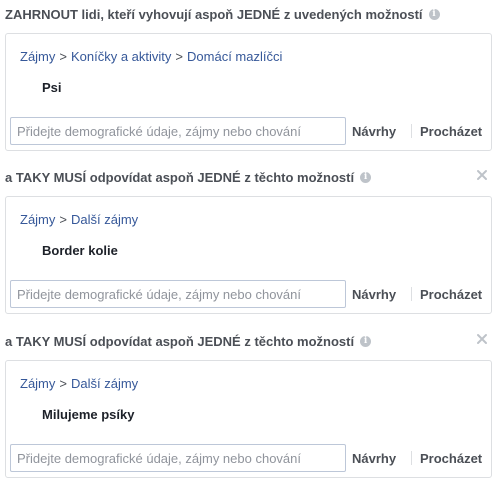 Image resolution: width=500 pixels, height=488 pixels. Describe the element at coordinates (52, 87) in the screenshot. I see `selected-item: Psi` at that location.